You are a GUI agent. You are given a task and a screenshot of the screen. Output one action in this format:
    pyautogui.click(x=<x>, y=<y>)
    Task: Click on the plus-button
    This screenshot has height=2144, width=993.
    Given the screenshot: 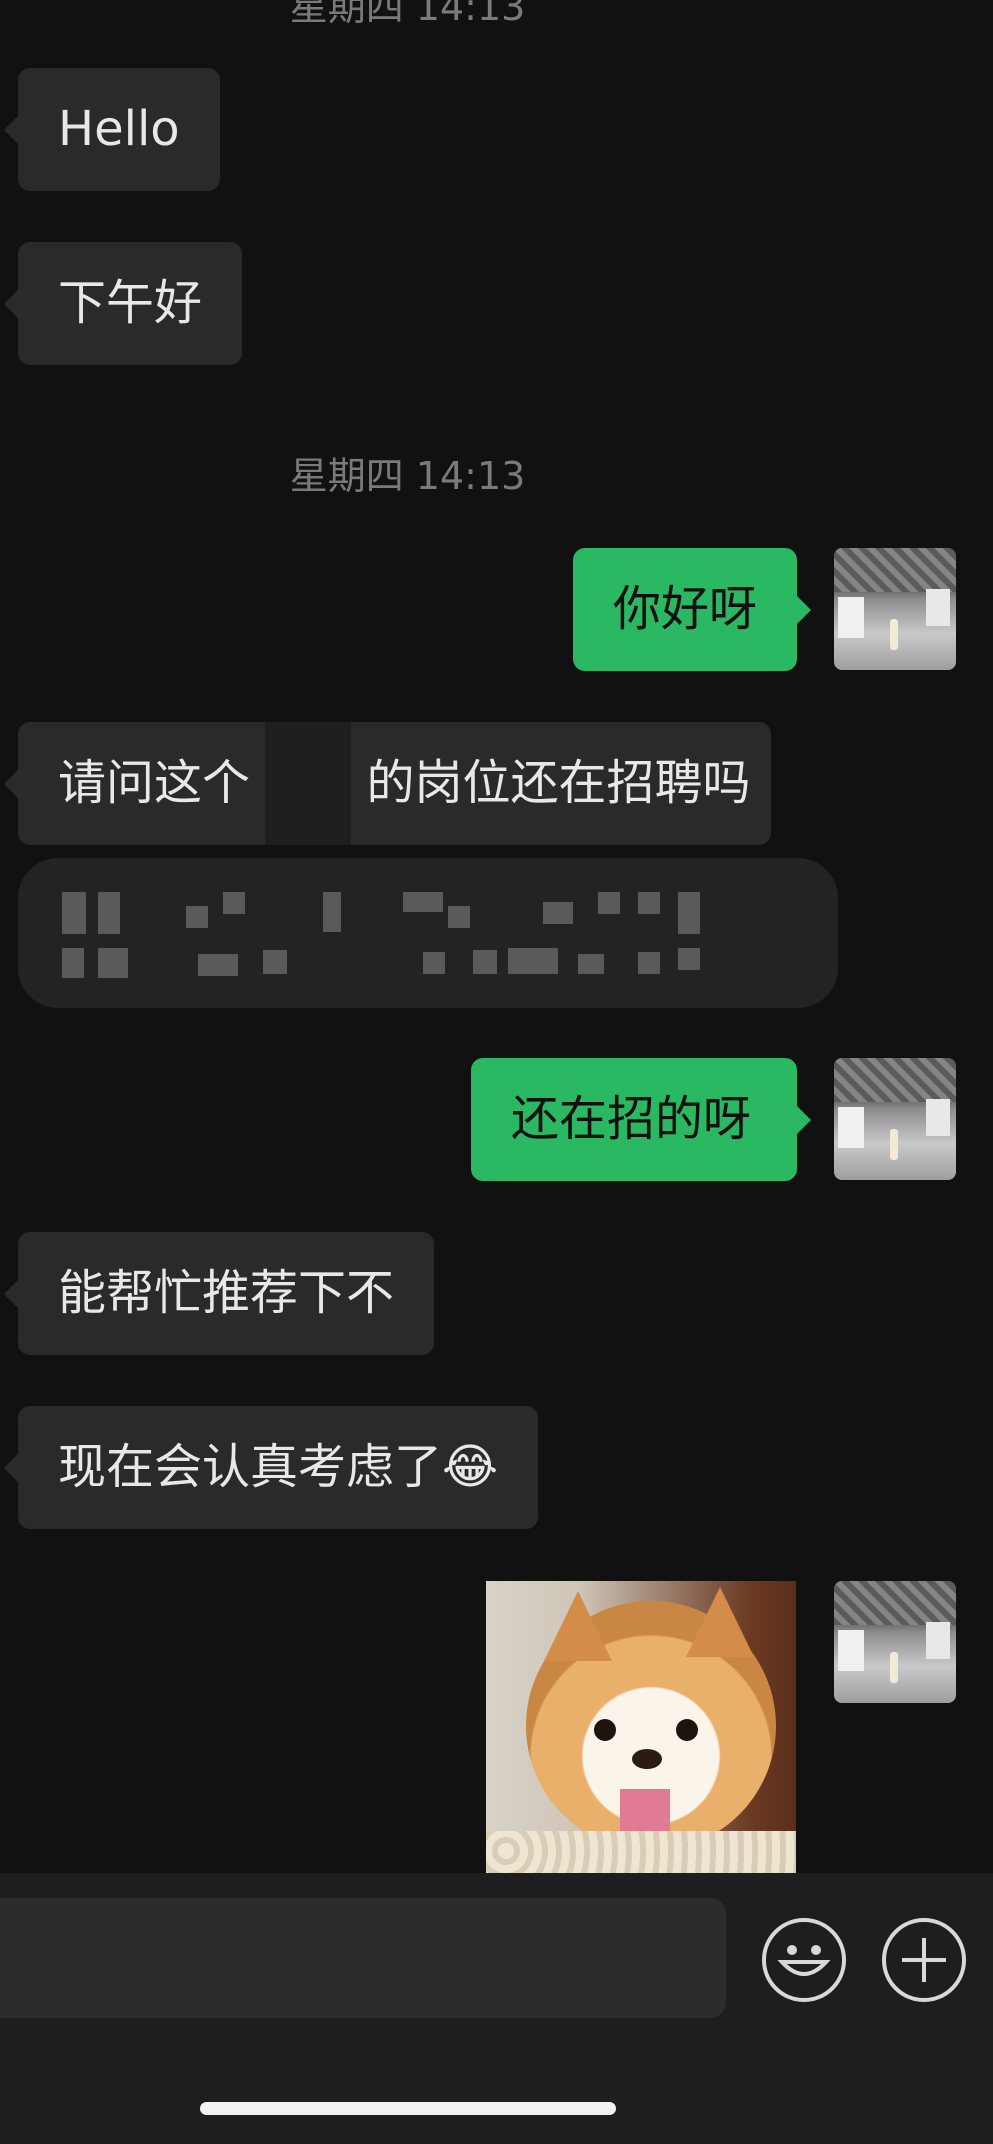 What is the action you would take?
    pyautogui.click(x=924, y=1960)
    